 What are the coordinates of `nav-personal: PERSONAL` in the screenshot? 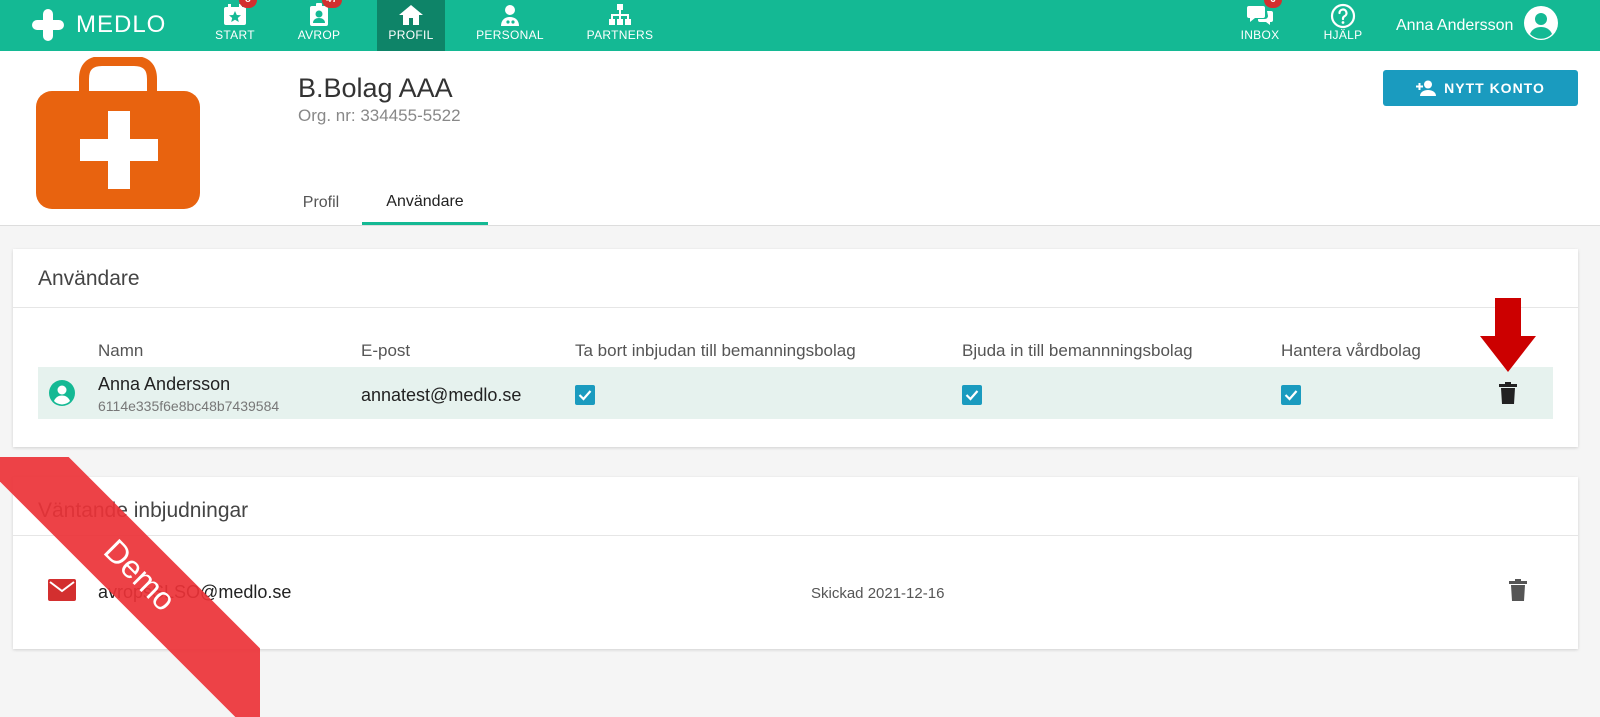 It's located at (510, 25).